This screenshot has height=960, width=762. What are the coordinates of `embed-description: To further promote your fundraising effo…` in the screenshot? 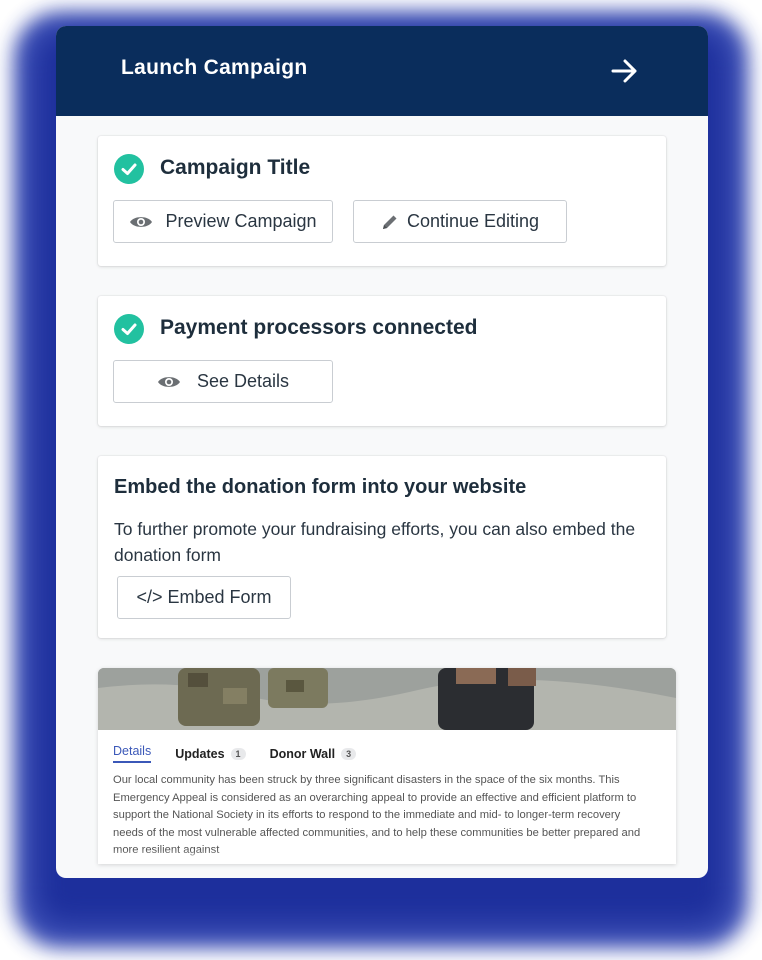 It's located at (375, 542).